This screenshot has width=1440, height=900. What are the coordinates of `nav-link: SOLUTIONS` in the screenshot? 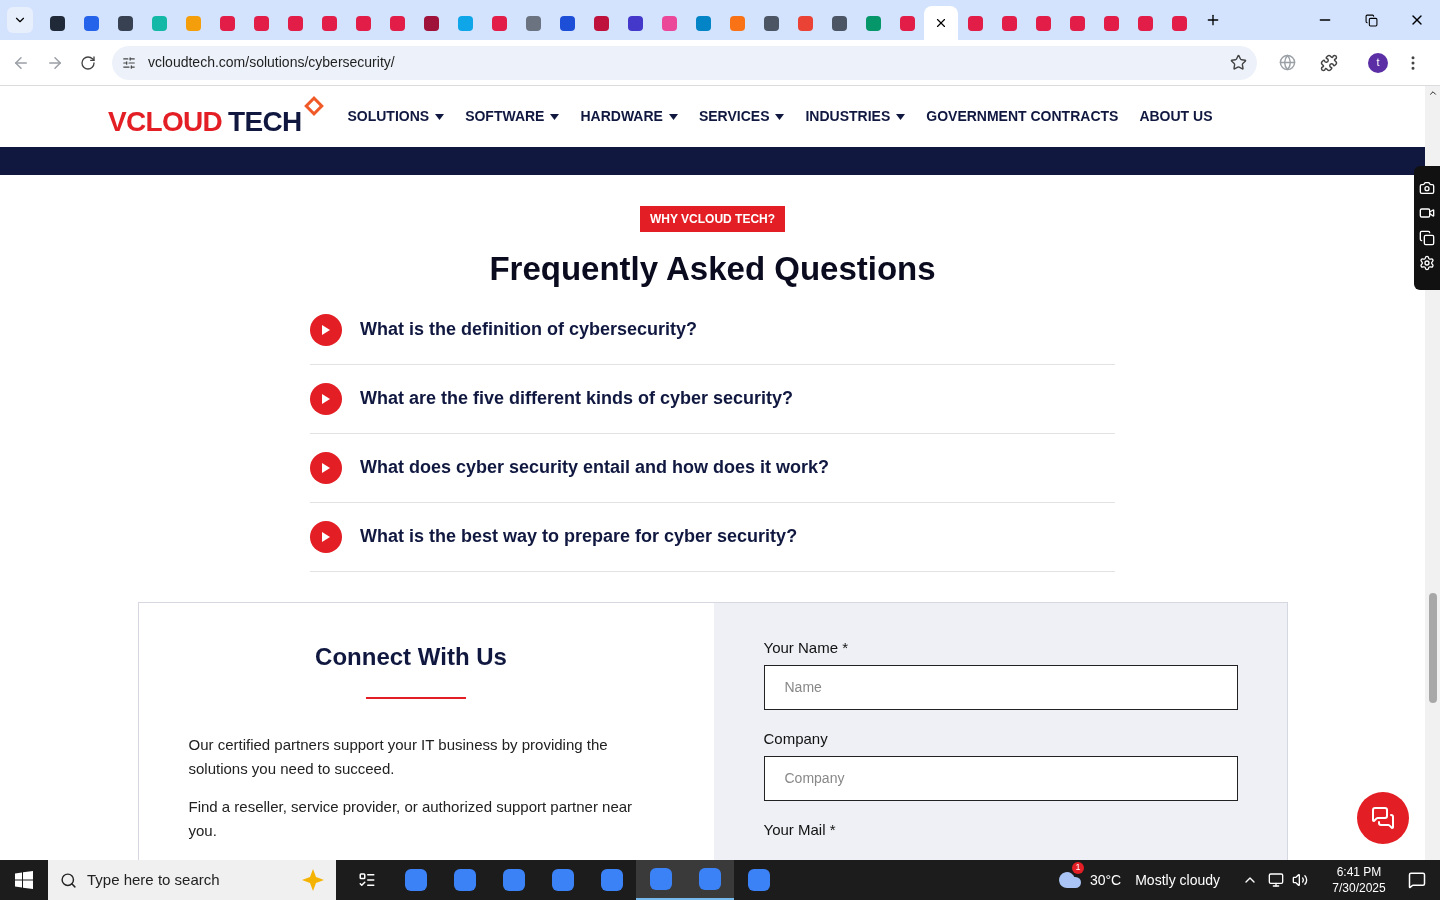 It's located at (396, 116).